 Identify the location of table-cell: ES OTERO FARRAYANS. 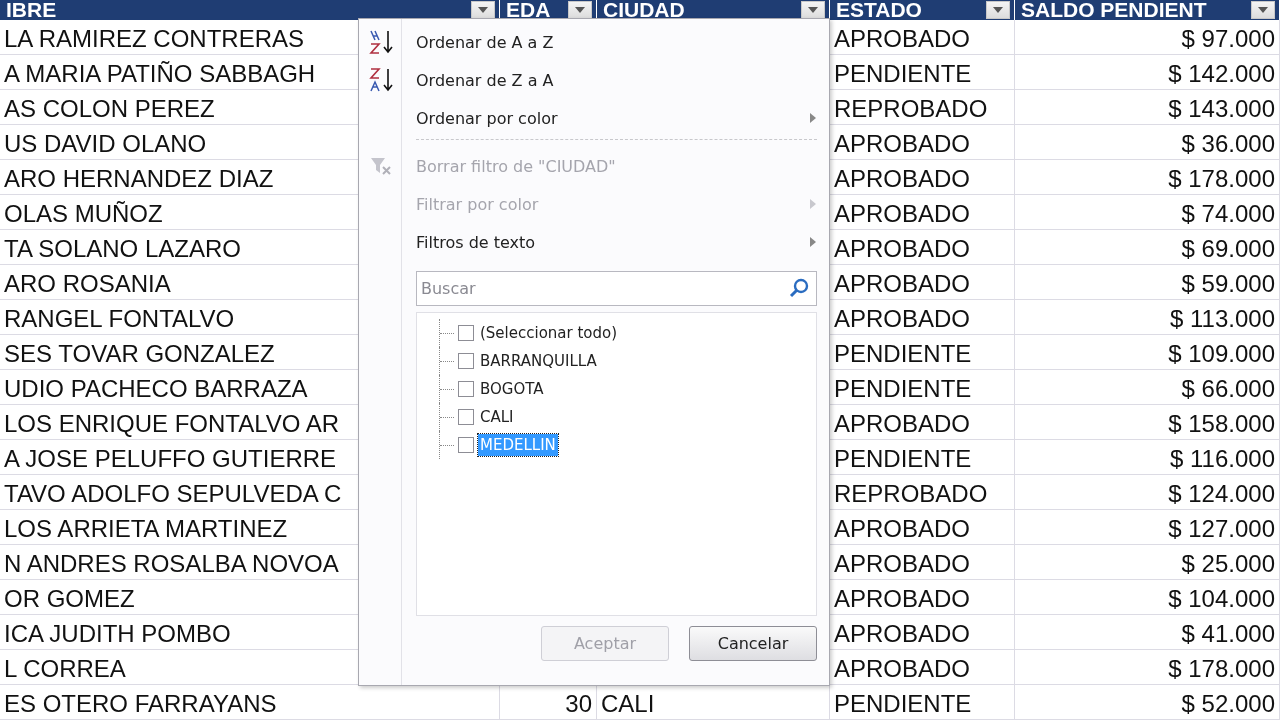
(140, 703).